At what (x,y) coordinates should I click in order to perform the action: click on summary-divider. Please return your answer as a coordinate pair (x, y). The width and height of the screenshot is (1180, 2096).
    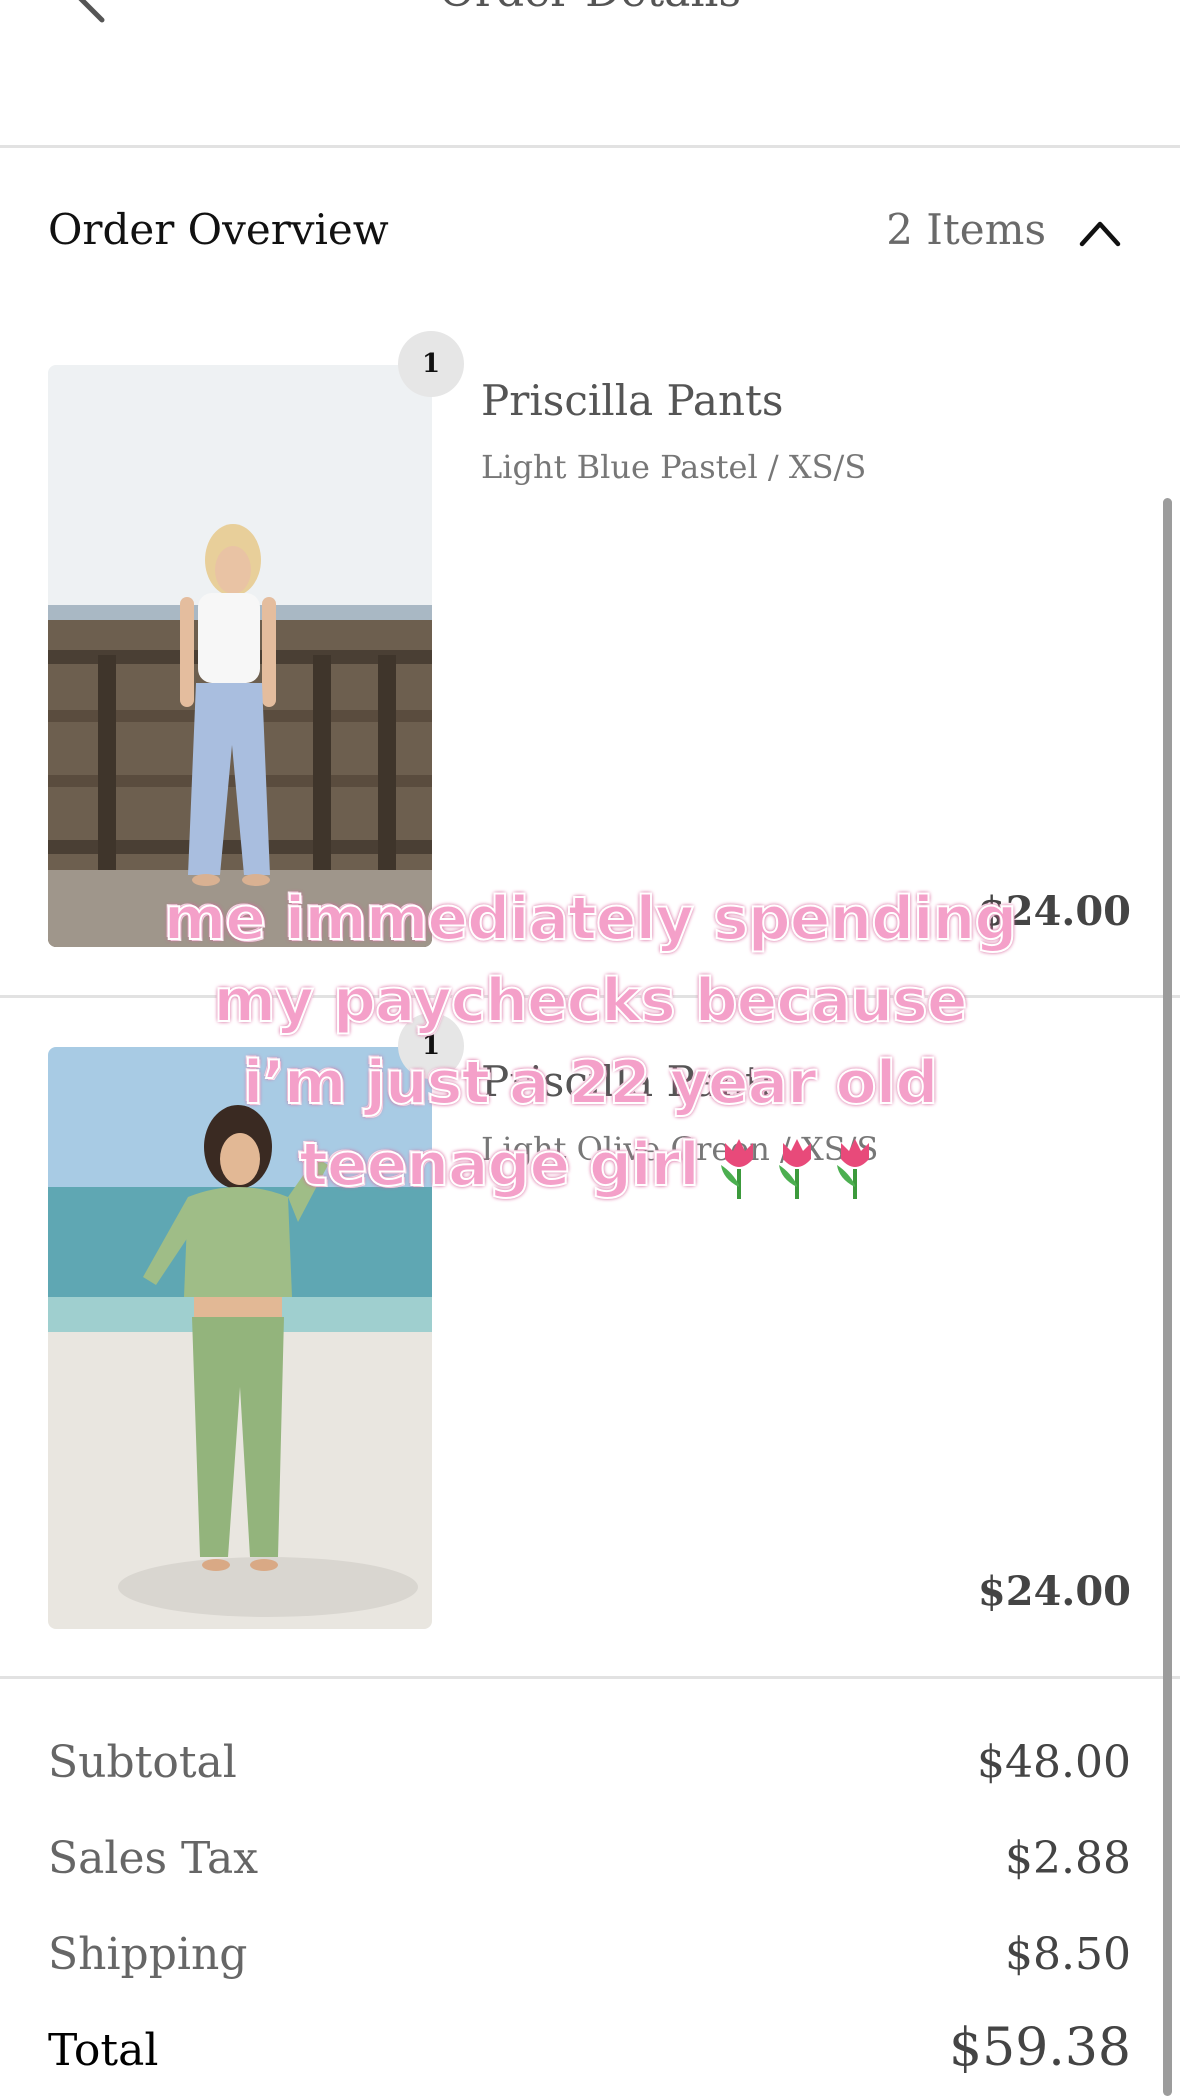
    Looking at the image, I should click on (590, 1677).